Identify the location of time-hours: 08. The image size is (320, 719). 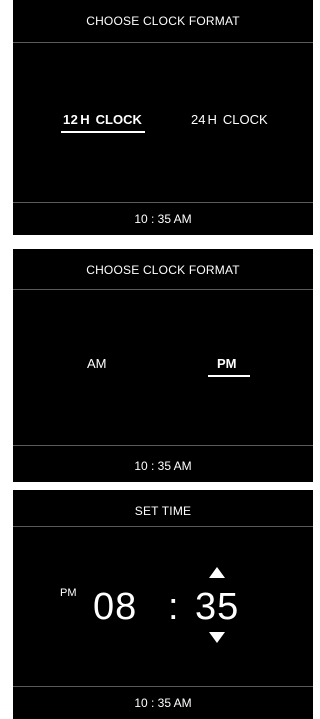
(115, 607).